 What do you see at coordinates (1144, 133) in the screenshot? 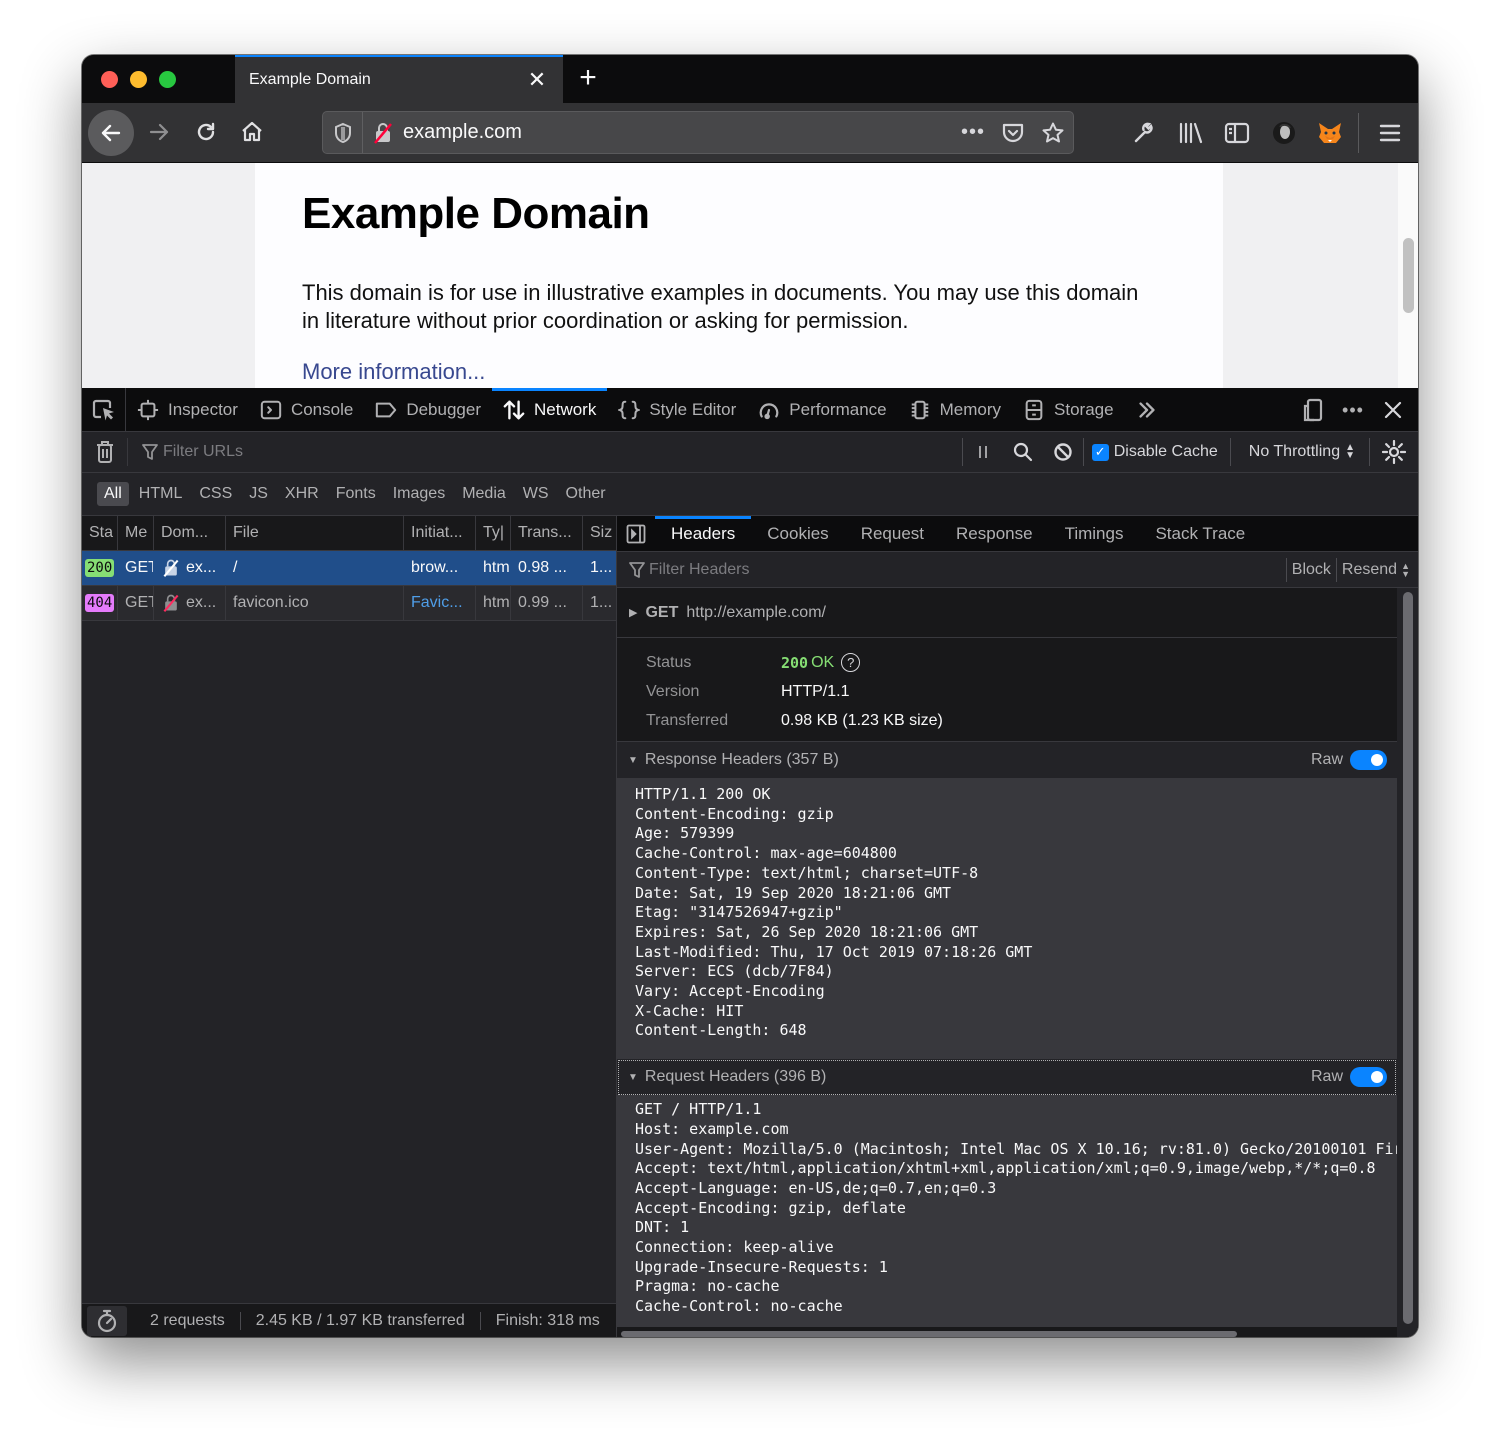
I see `developer-tools-button` at bounding box center [1144, 133].